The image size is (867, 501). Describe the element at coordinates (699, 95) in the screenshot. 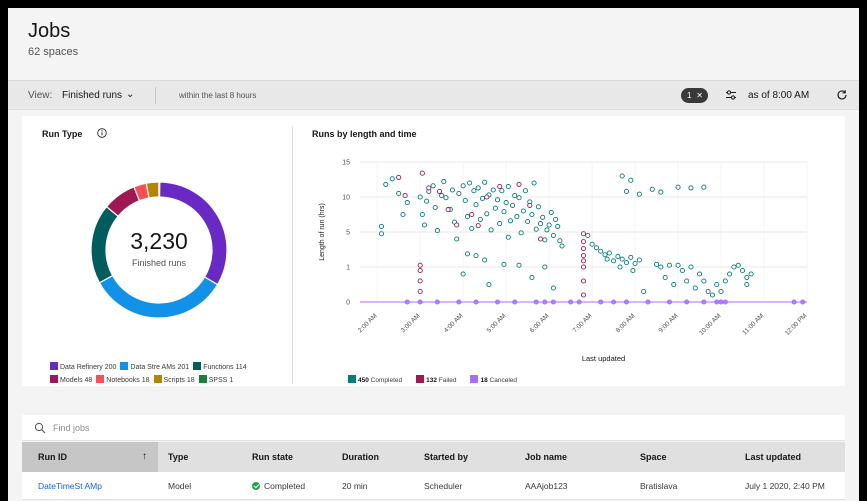

I see `close-icon: ✕` at that location.